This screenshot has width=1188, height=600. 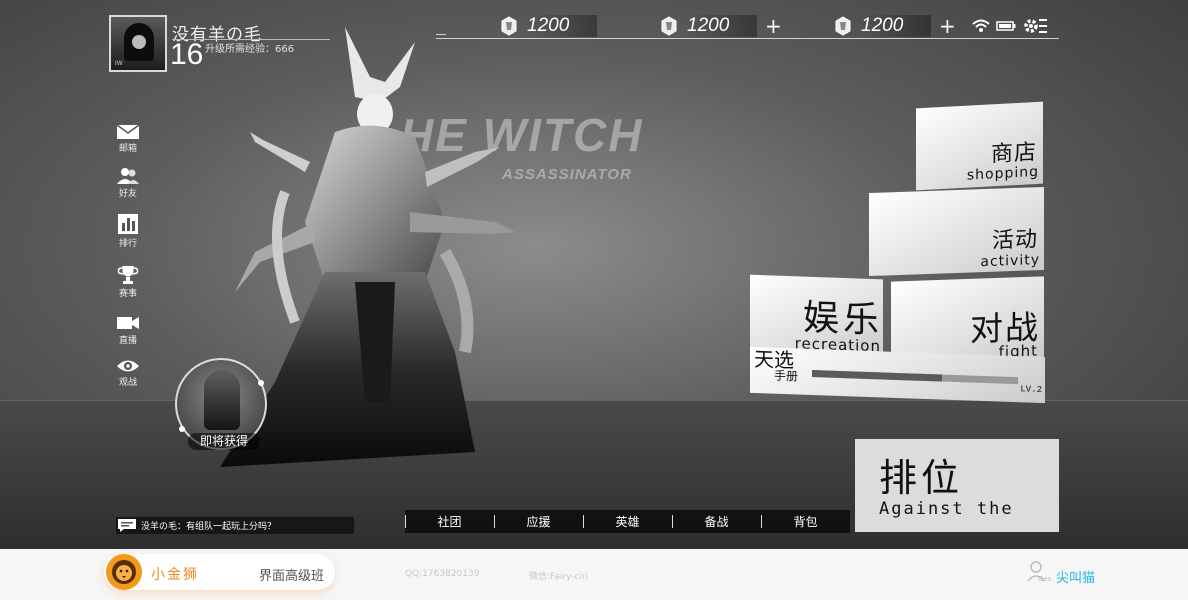 I want to click on friends-icon, so click(x=128, y=176).